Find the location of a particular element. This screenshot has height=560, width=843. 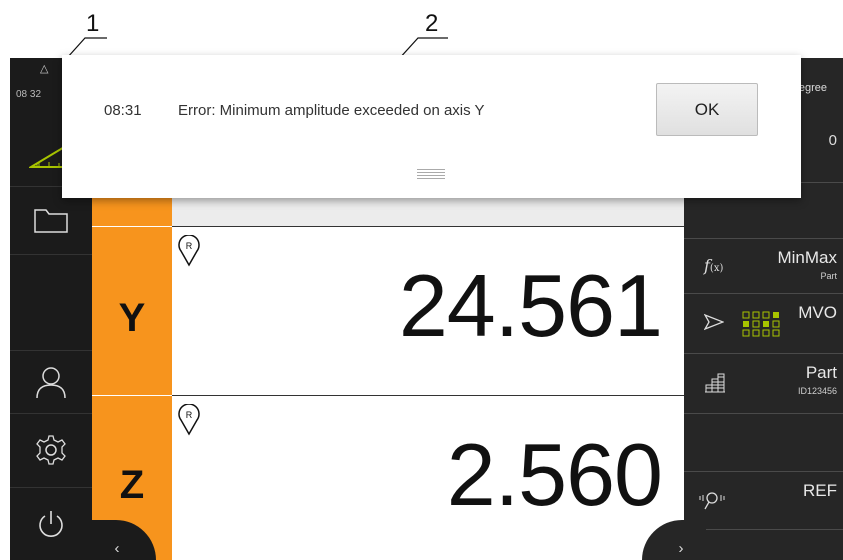

axis-label: Z is located at coordinates (132, 484).